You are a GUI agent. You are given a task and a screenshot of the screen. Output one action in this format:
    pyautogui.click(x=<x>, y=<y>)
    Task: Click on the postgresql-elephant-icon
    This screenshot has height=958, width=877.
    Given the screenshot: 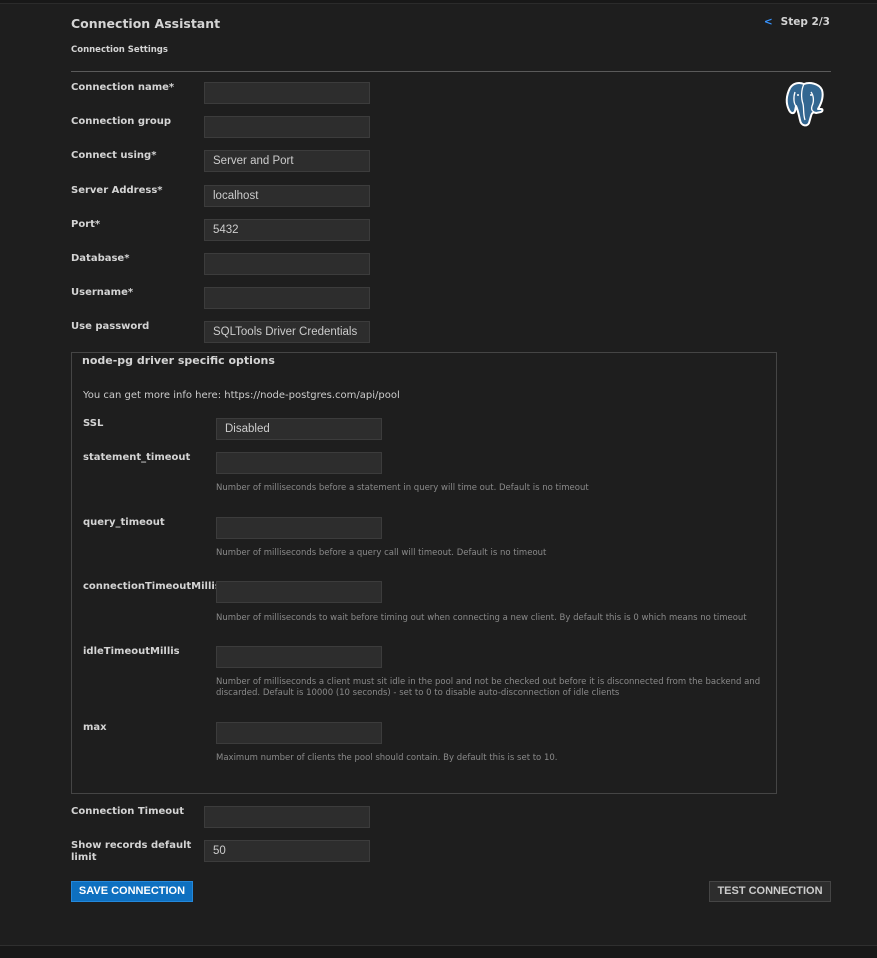 What is the action you would take?
    pyautogui.click(x=804, y=104)
    